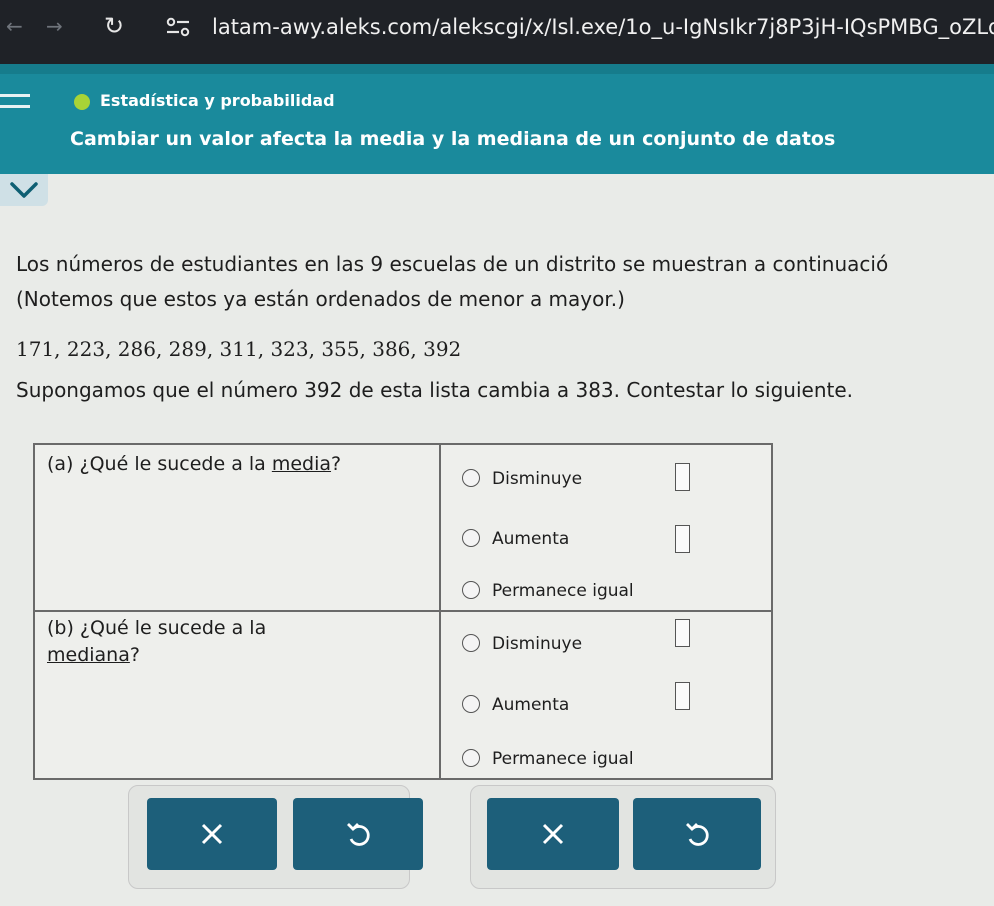 The height and width of the screenshot is (906, 994). I want to click on radio-a-permanece, so click(471, 590).